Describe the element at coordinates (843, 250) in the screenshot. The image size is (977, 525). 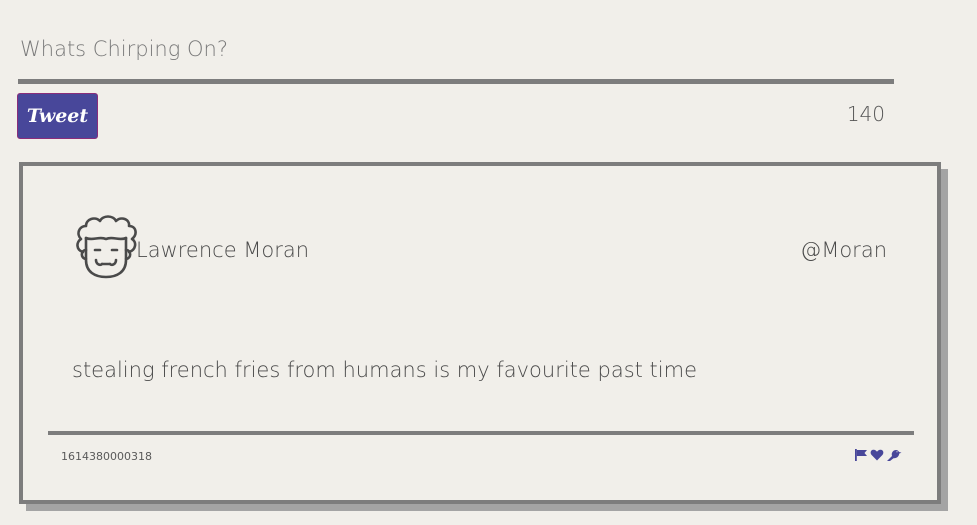
I see `author-handle: @Moran` at that location.